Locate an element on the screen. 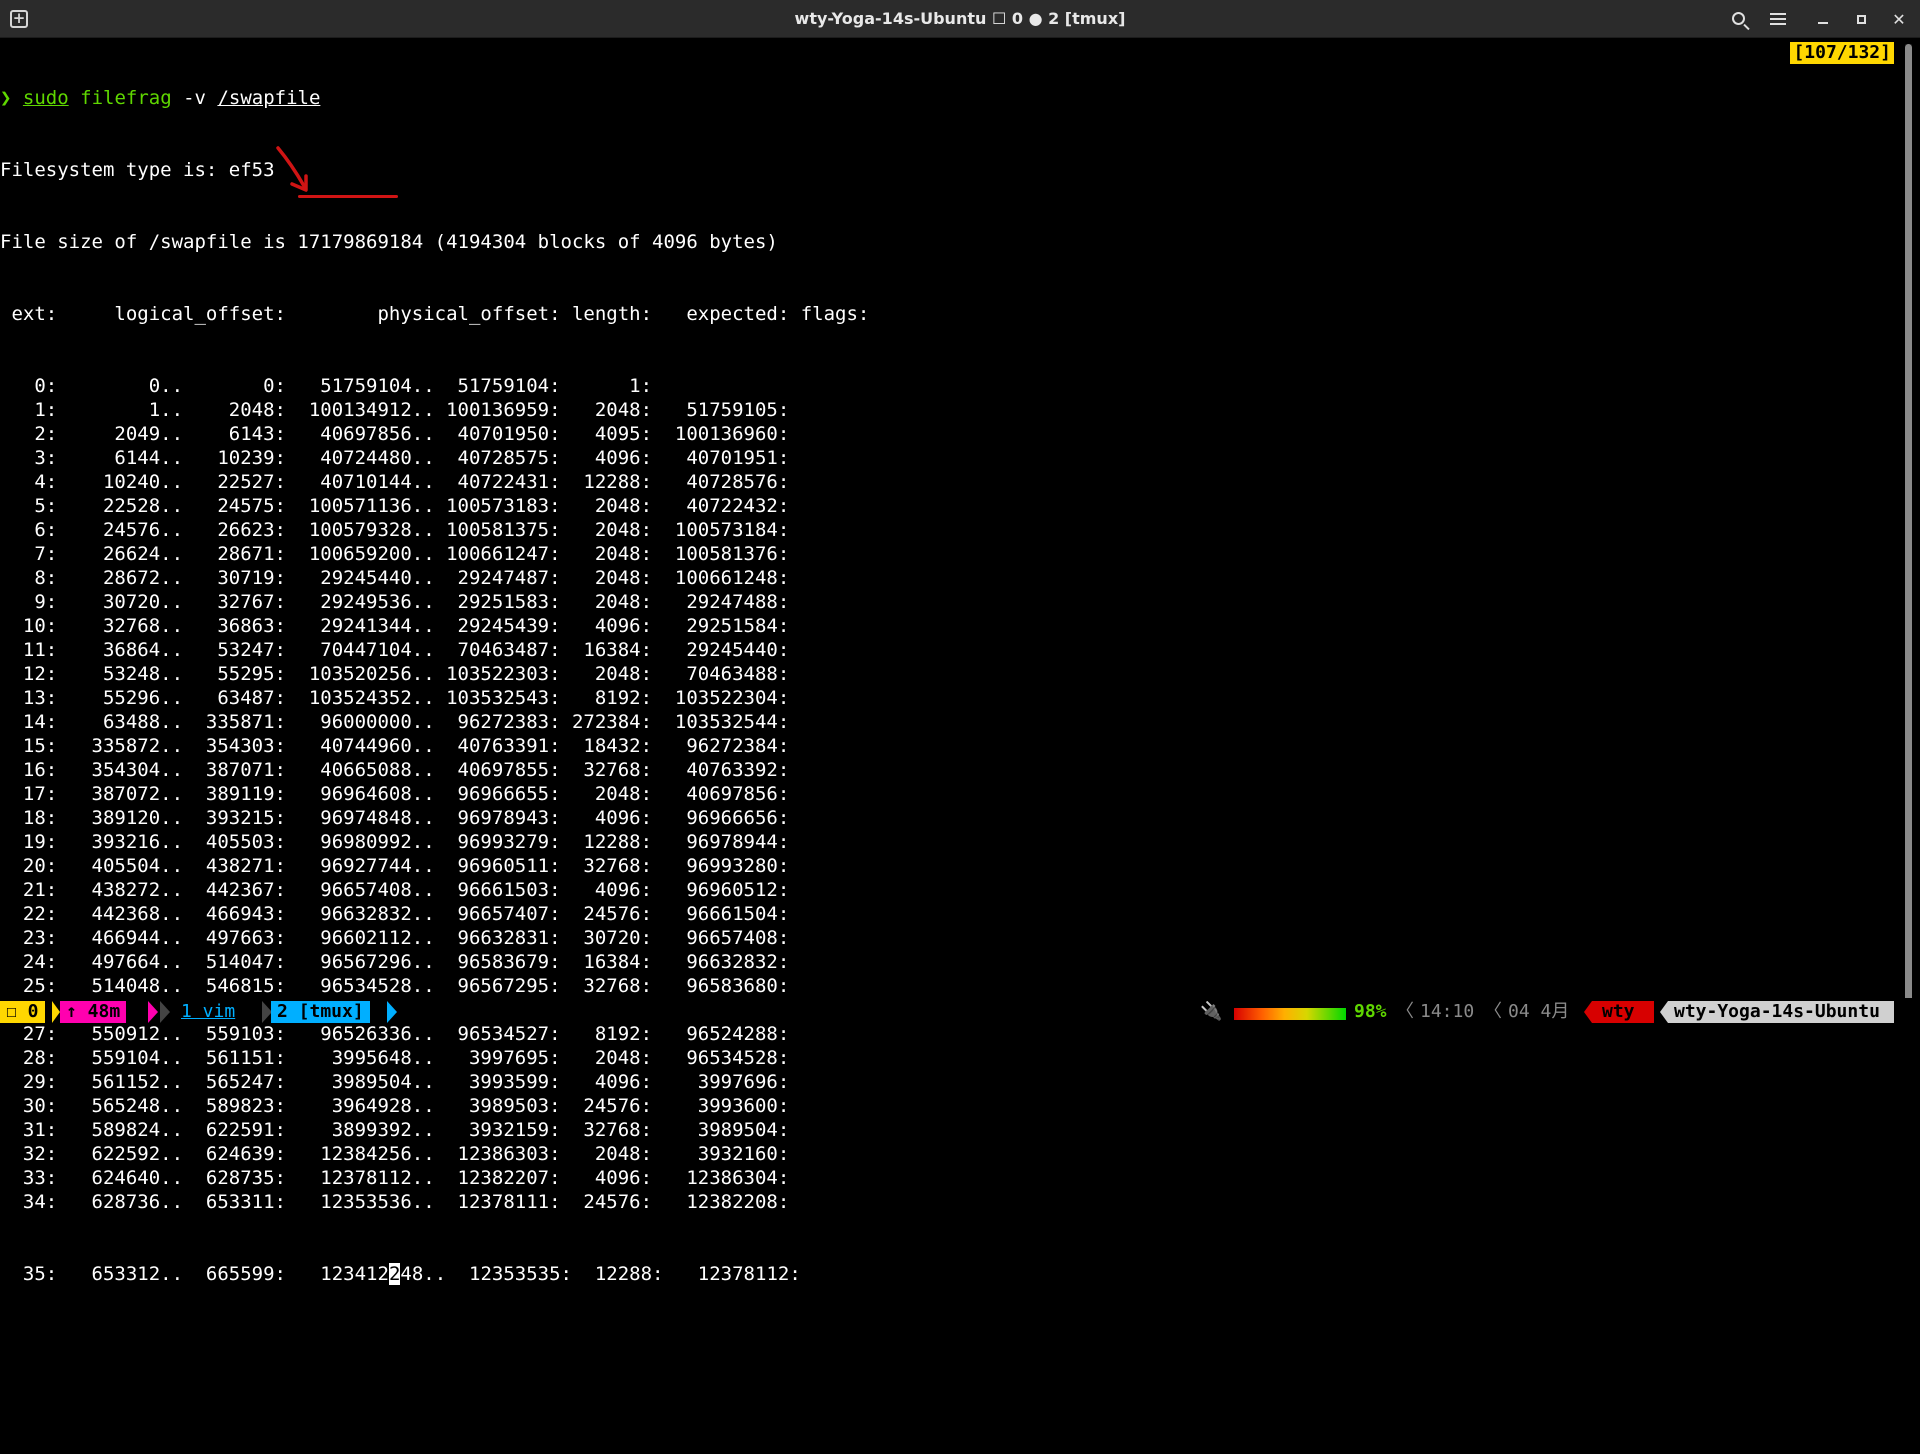 The width and height of the screenshot is (1920, 1454). scrollbar is located at coordinates (1908, 524).